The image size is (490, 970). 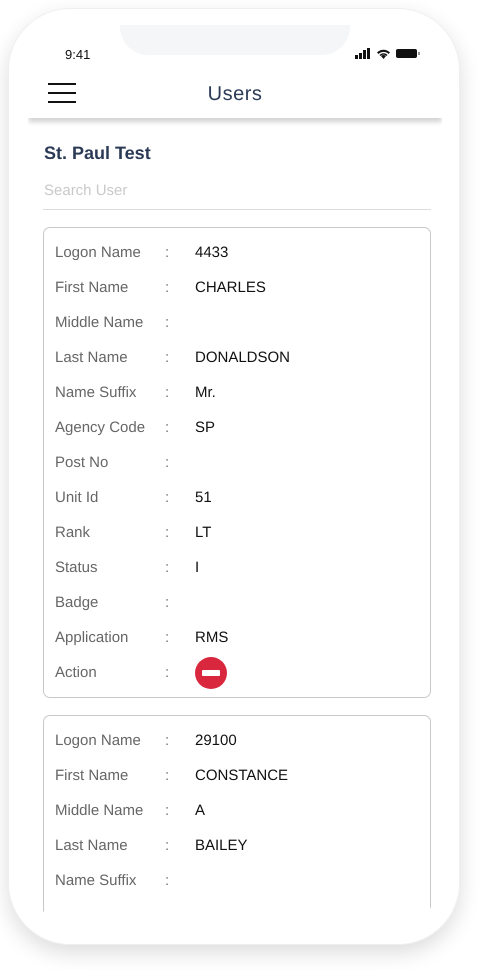 I want to click on page-title: Users, so click(x=235, y=94).